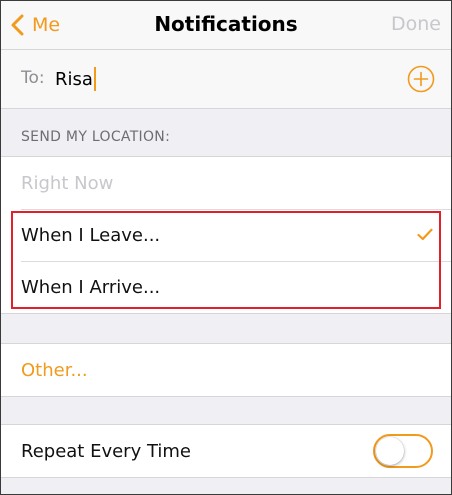  What do you see at coordinates (96, 137) in the screenshot?
I see `section-header: SEND MY LOCATION:` at bounding box center [96, 137].